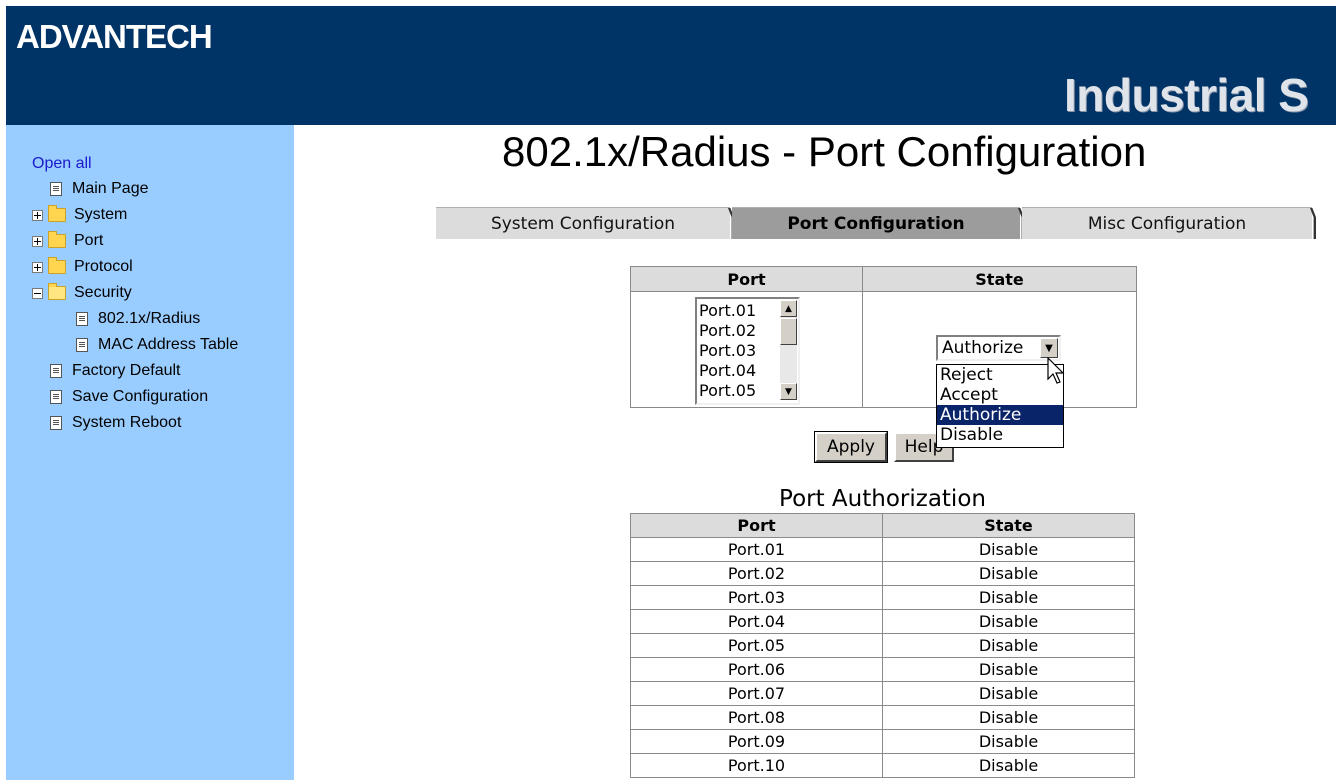 This screenshot has width=1336, height=780. I want to click on dropdown-arrow-icon: ▼, so click(1049, 348).